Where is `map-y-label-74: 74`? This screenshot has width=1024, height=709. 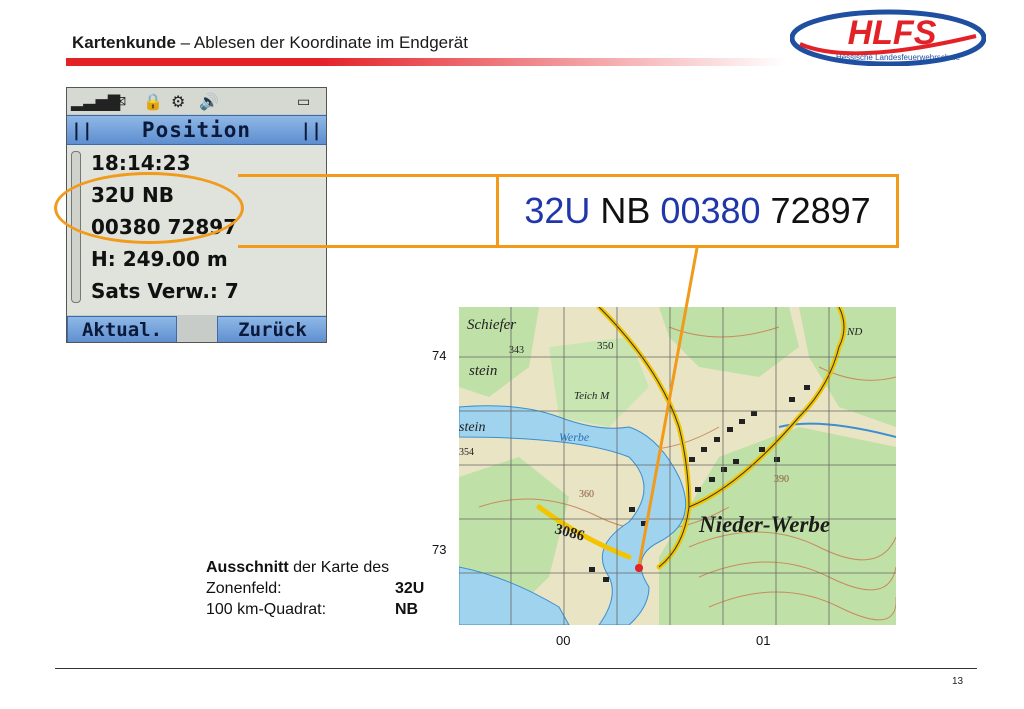
map-y-label-74: 74 is located at coordinates (439, 355).